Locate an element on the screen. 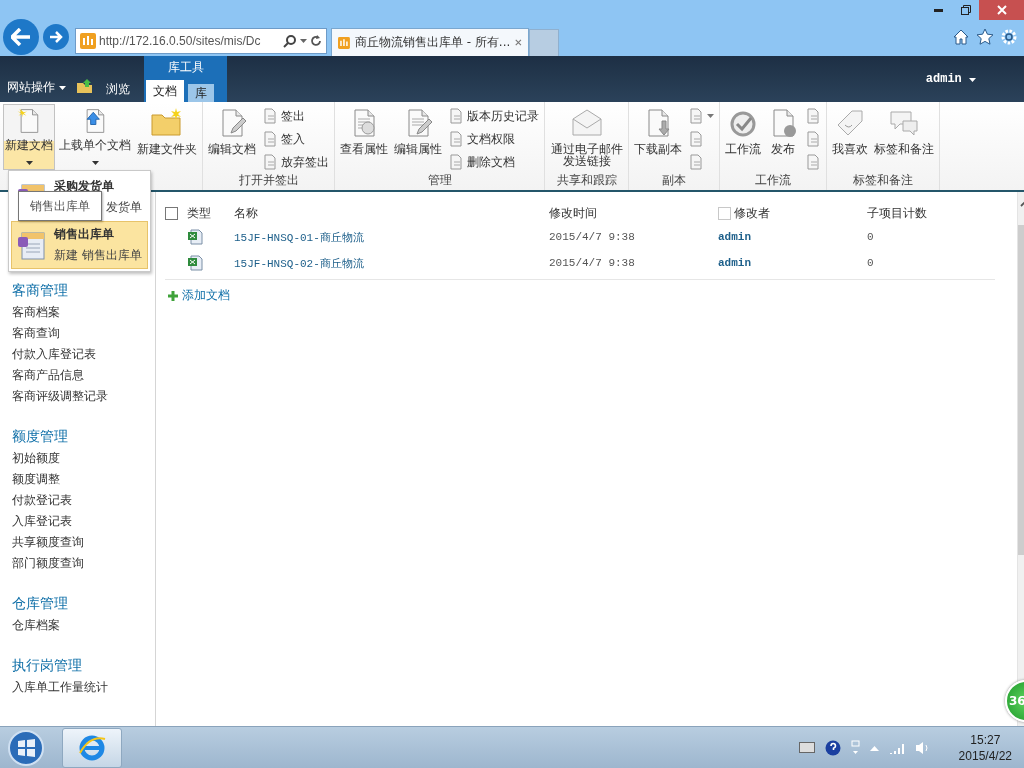 This screenshot has height=768, width=1024. group-label: 打开并签出 is located at coordinates (268, 181).